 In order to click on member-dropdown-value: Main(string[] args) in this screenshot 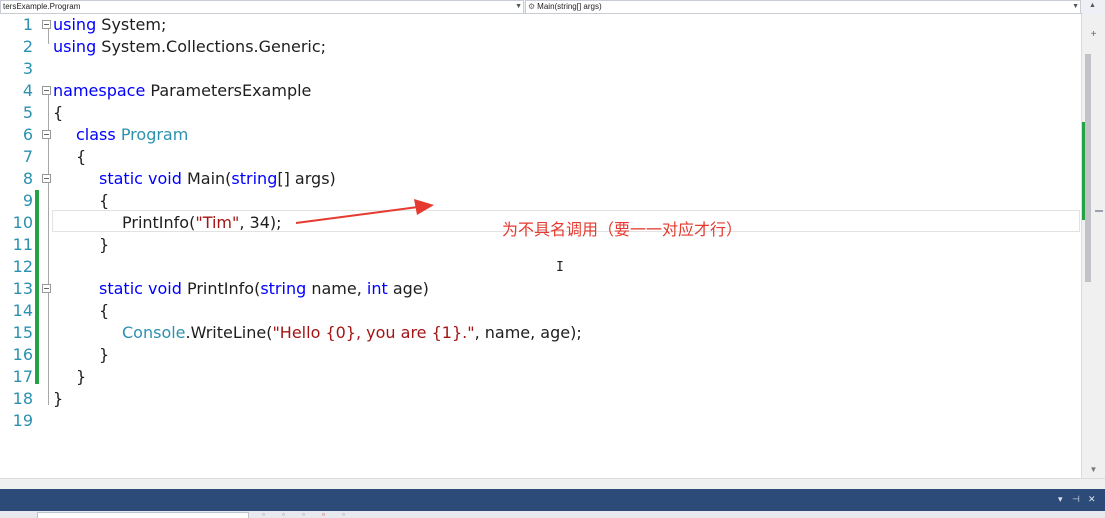, I will do `click(569, 6)`.